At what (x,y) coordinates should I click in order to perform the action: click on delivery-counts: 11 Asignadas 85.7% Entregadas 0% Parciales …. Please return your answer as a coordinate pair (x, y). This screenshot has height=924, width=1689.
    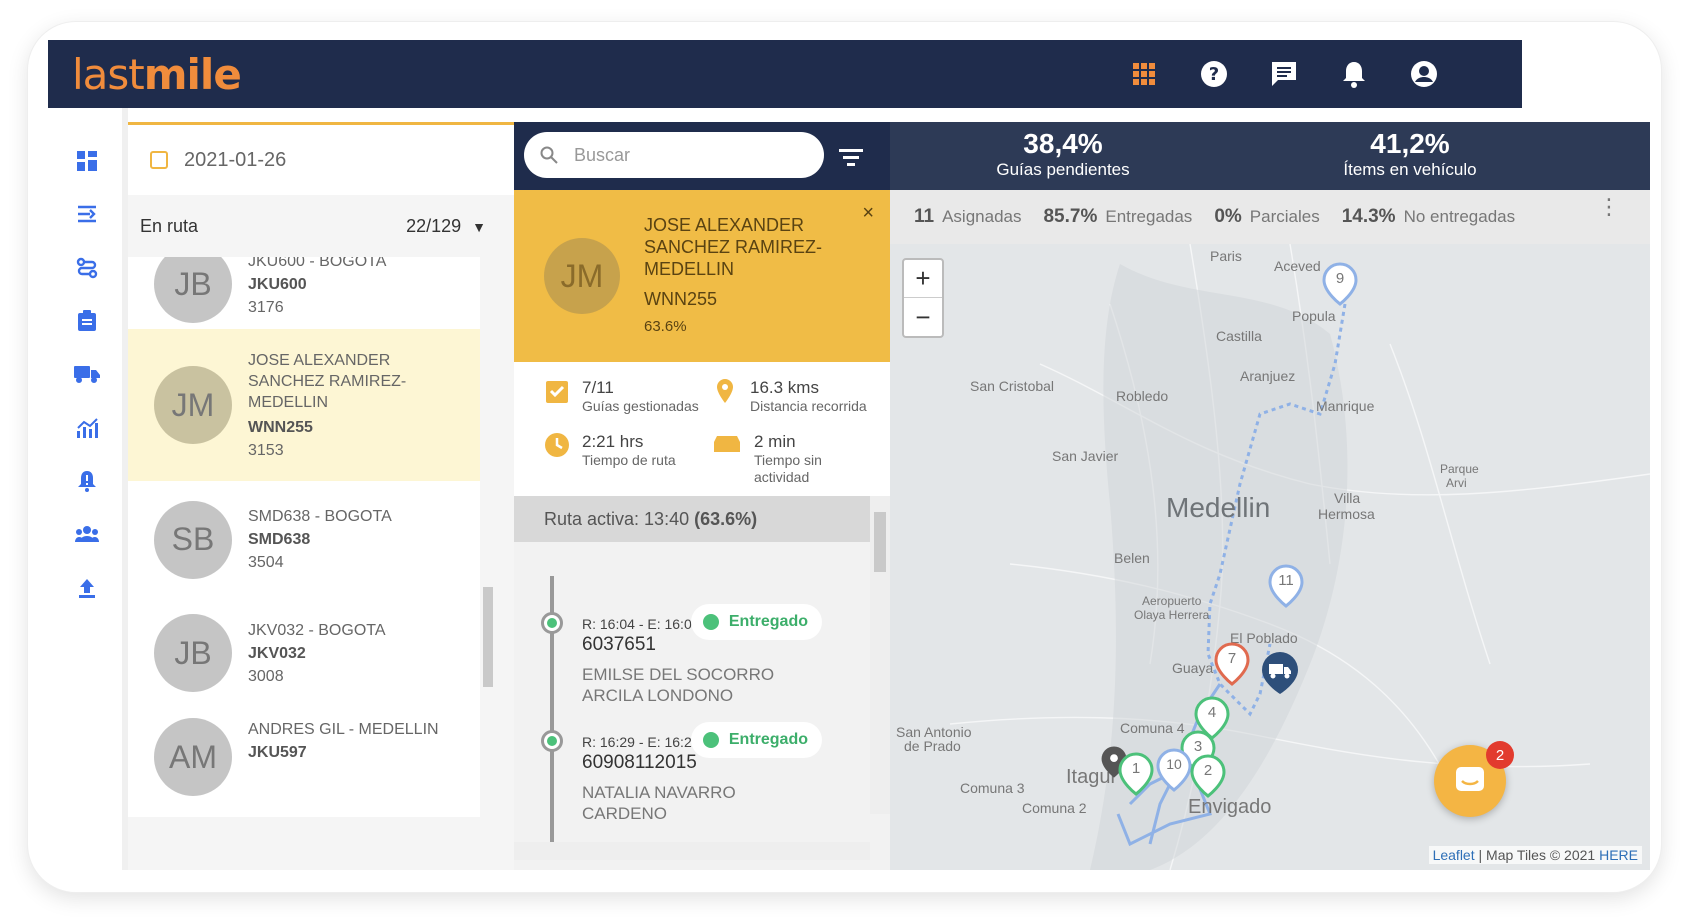
    Looking at the image, I should click on (1270, 217).